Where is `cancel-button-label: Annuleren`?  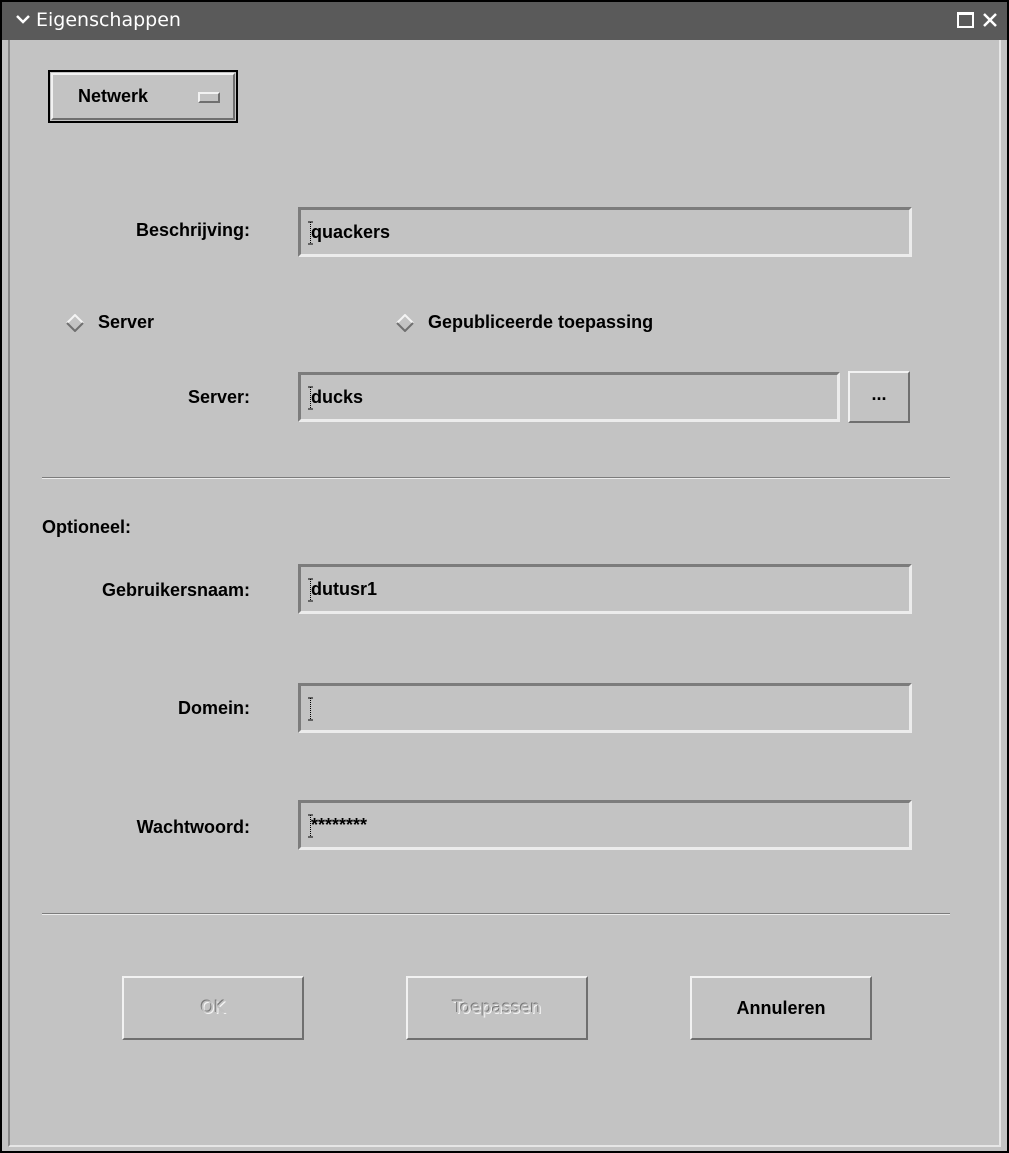
cancel-button-label: Annuleren is located at coordinates (781, 1008).